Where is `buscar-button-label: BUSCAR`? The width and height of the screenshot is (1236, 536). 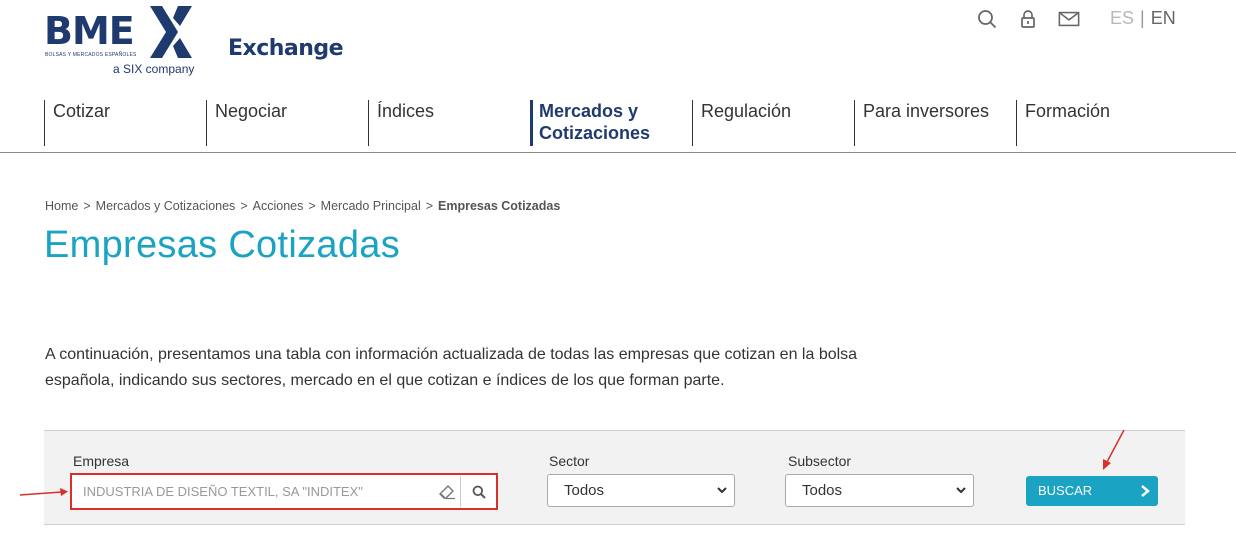 buscar-button-label: BUSCAR is located at coordinates (1065, 490).